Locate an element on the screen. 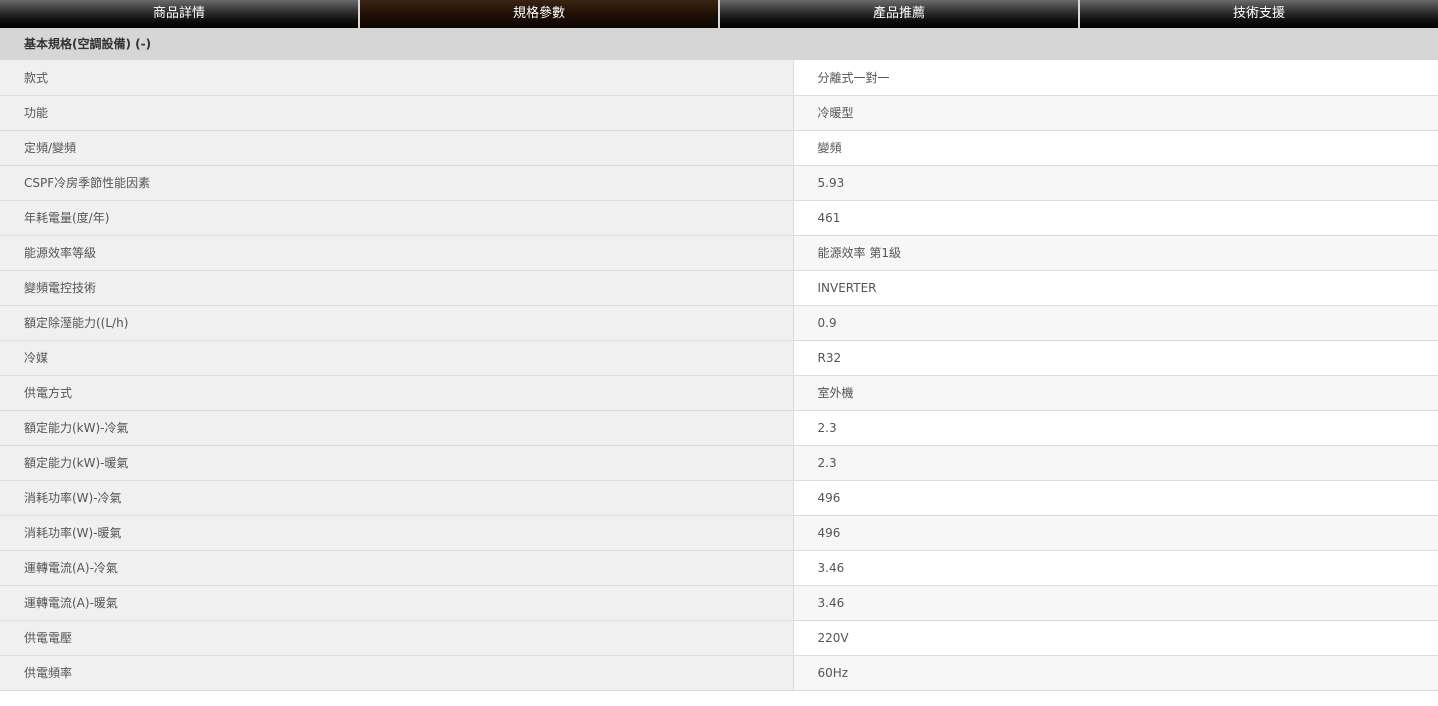 The height and width of the screenshot is (706, 1438). table-row: 供電頻率 60Hz is located at coordinates (719, 673).